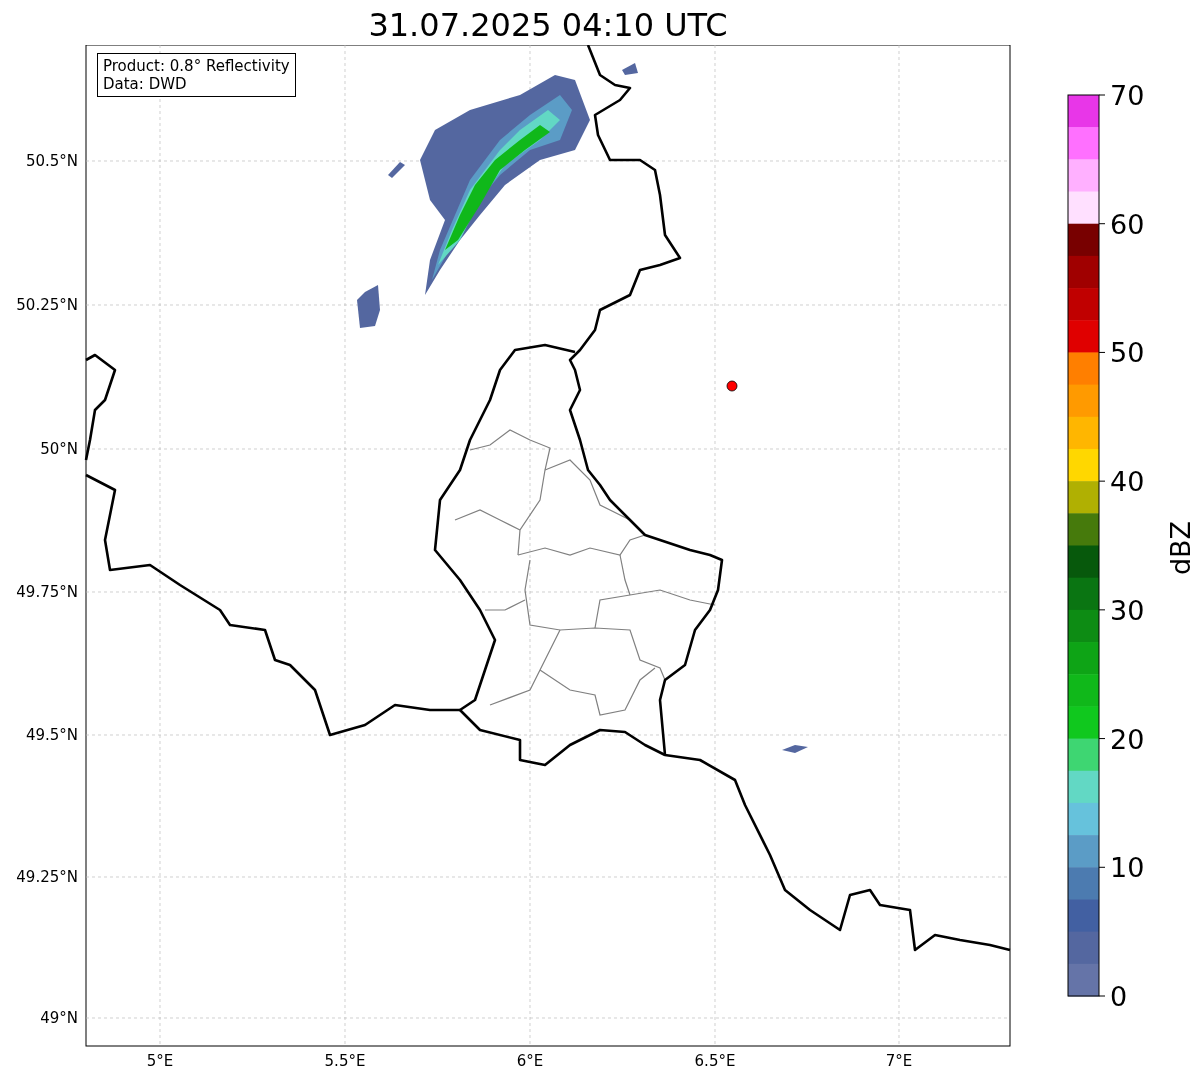  What do you see at coordinates (1127, 224) in the screenshot?
I see `colorbar-tick-label: 60` at bounding box center [1127, 224].